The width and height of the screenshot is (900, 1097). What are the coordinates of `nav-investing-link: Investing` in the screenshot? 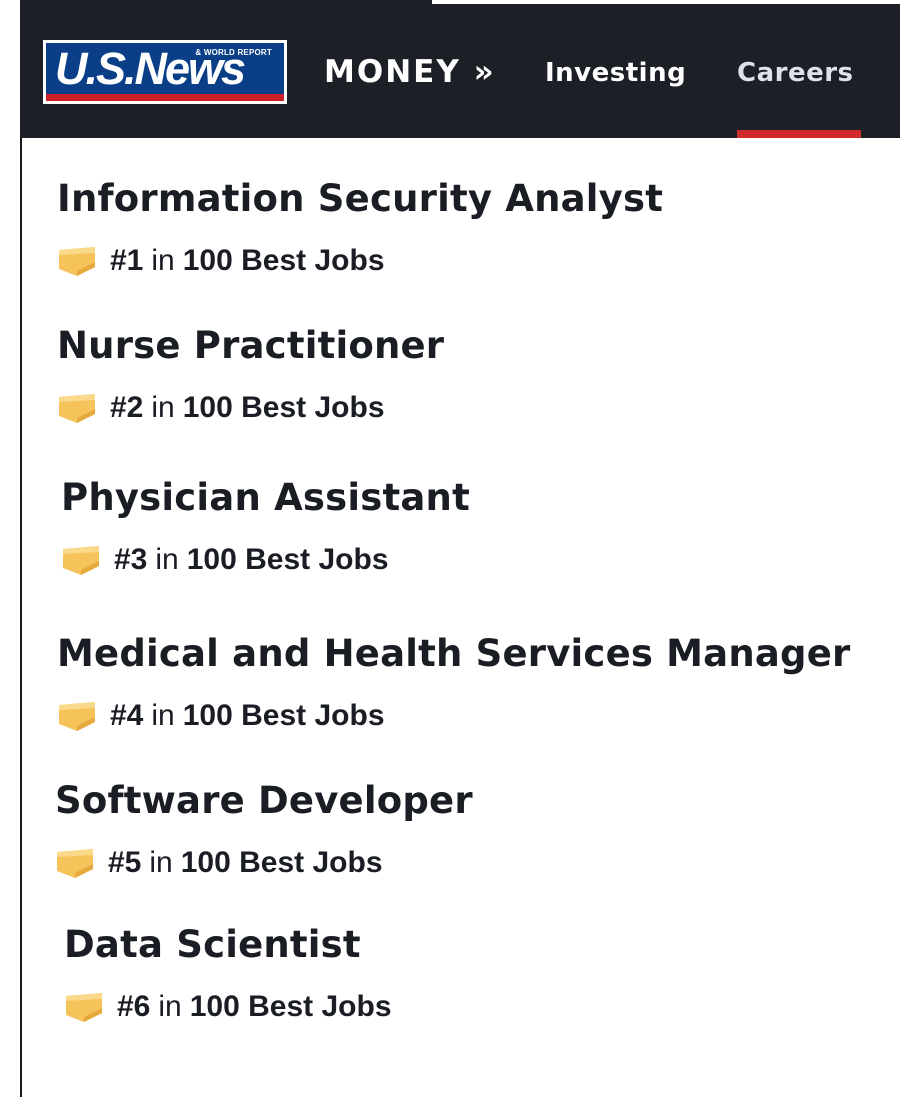 It's located at (615, 73).